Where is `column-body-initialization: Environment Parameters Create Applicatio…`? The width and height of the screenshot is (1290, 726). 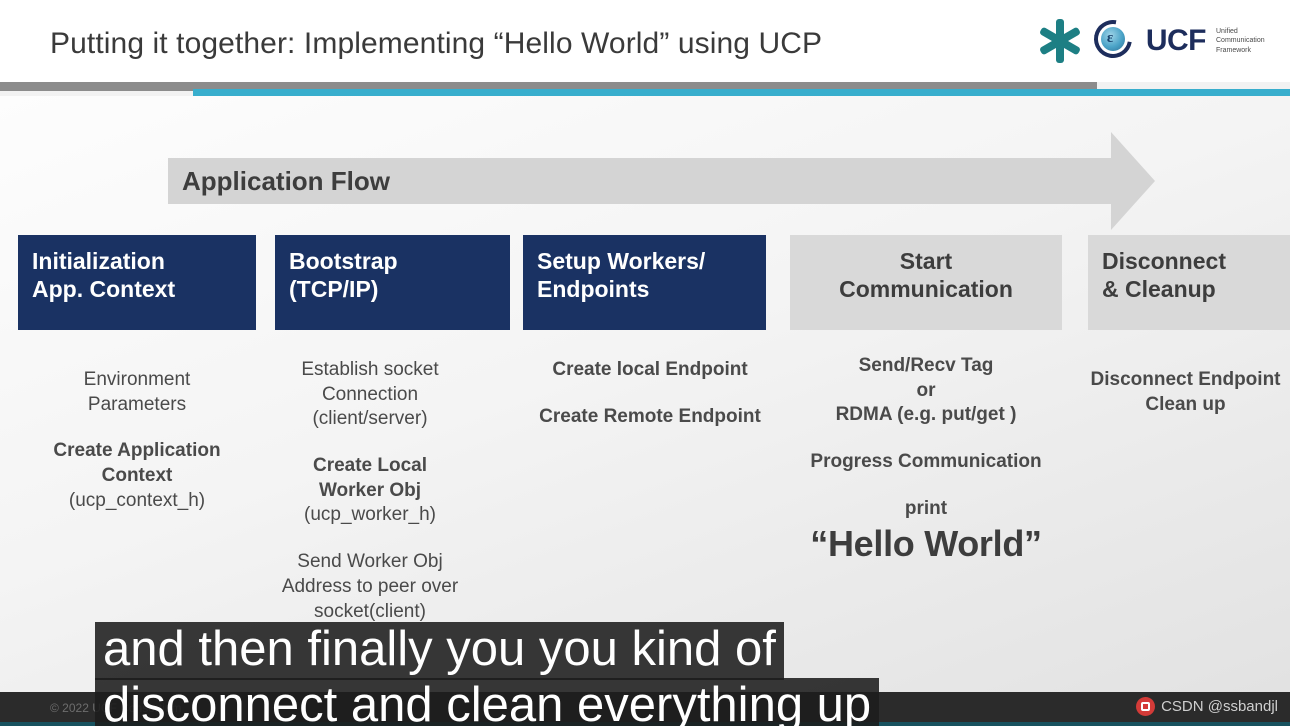 column-body-initialization: Environment Parameters Create Applicatio… is located at coordinates (137, 440).